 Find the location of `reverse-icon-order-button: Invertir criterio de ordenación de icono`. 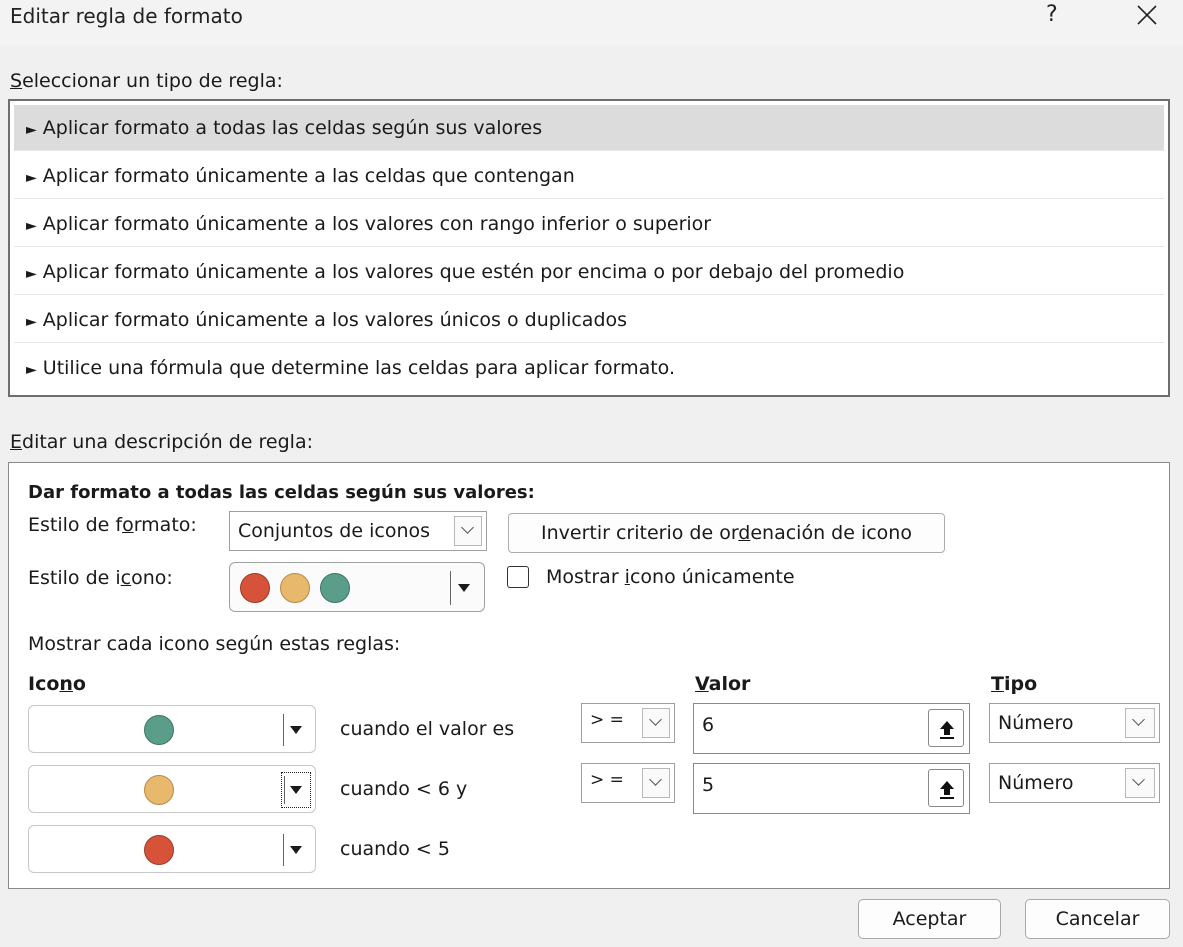

reverse-icon-order-button: Invertir criterio de ordenación de icono is located at coordinates (726, 533).